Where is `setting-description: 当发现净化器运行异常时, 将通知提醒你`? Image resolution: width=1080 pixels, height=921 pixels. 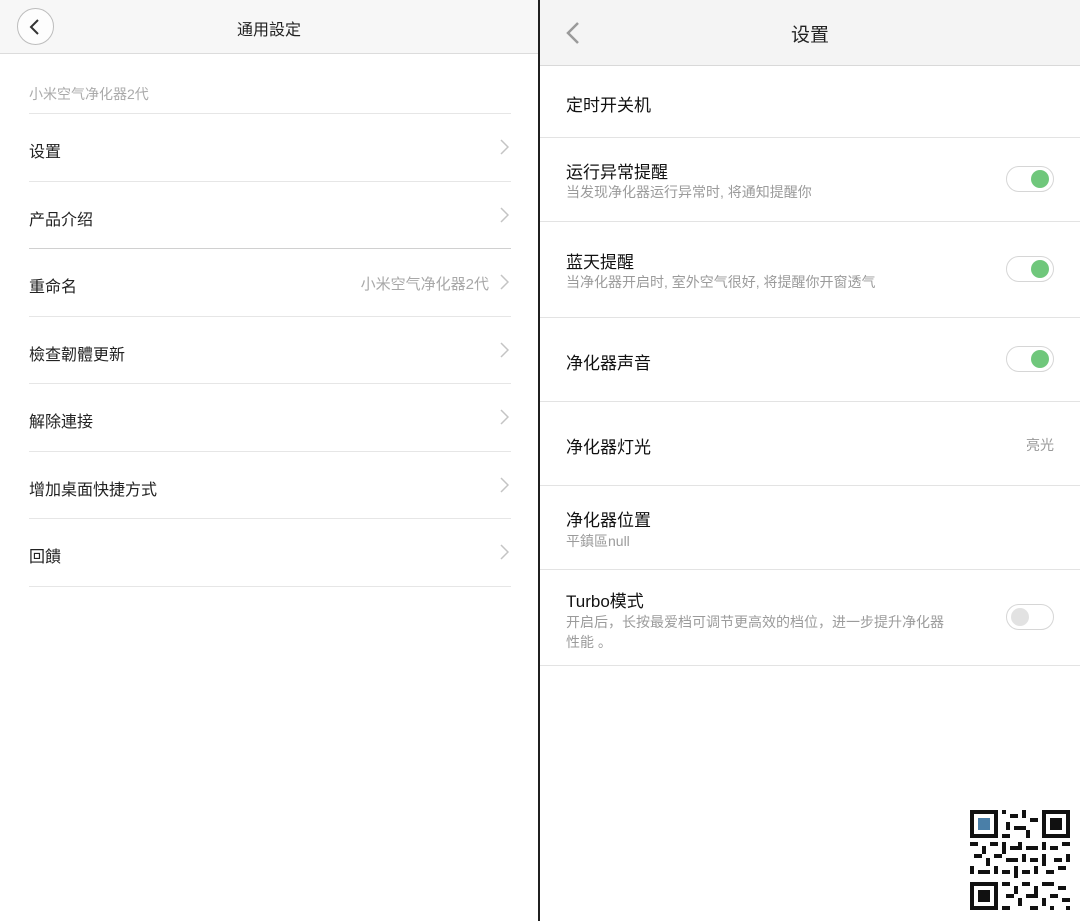 setting-description: 当发现净化器运行异常时, 将通知提醒你 is located at coordinates (689, 192).